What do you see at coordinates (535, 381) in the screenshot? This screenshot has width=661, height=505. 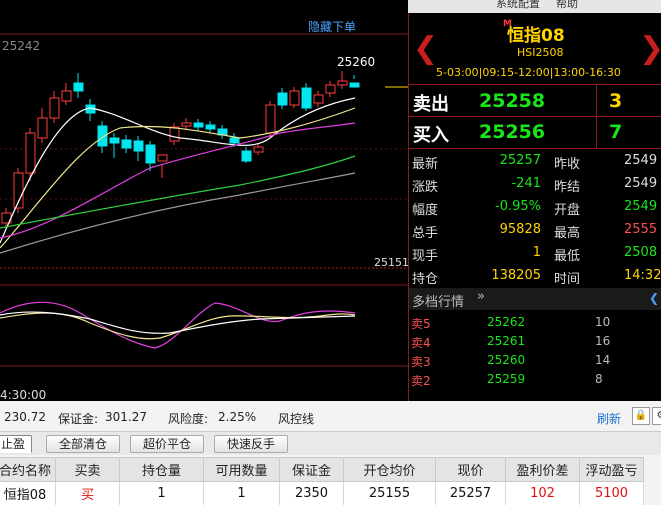 I see `depth-row: 卖2 25259 8` at bounding box center [535, 381].